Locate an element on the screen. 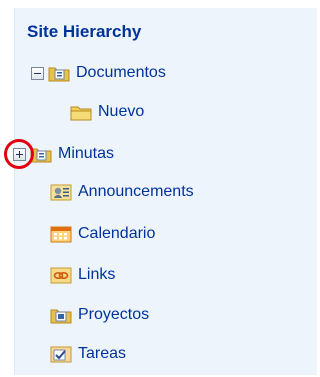  callout-circle is located at coordinates (19, 154).